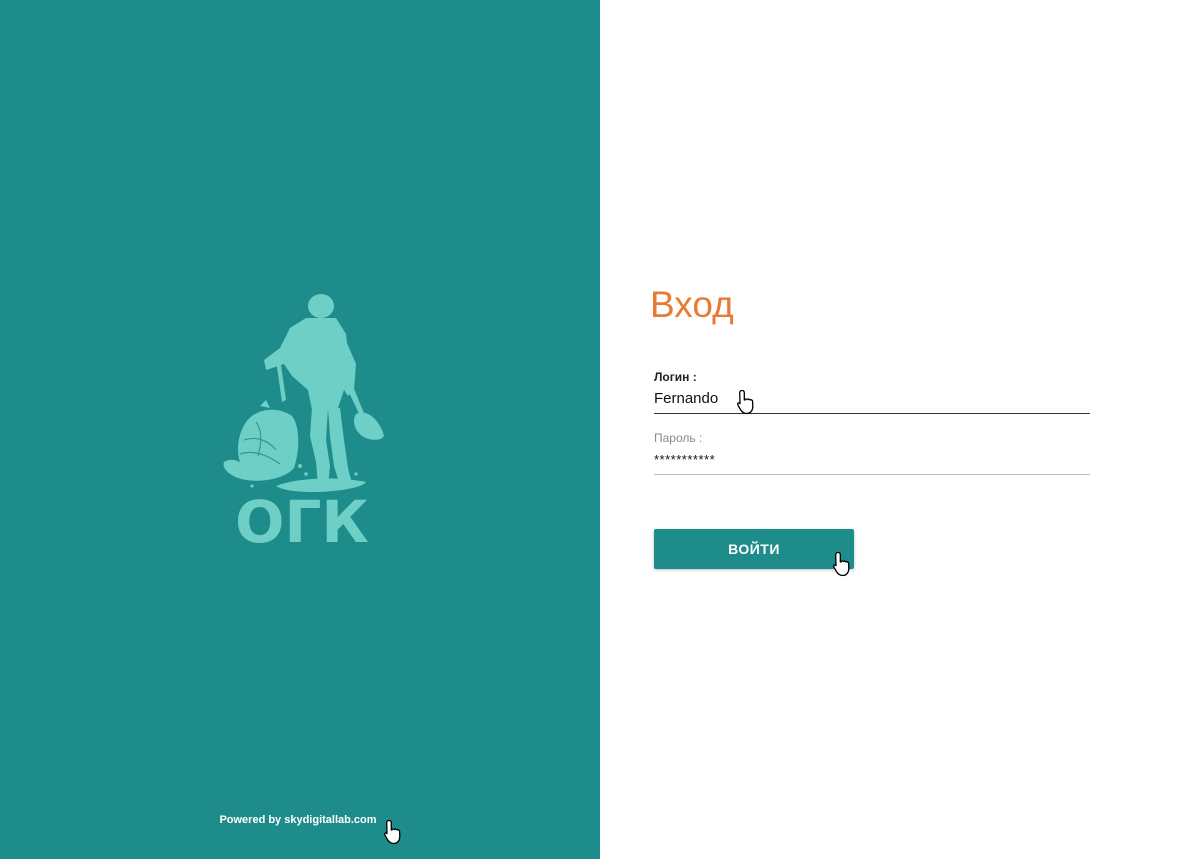  I want to click on password-field-group: Пароль :, so click(872, 453).